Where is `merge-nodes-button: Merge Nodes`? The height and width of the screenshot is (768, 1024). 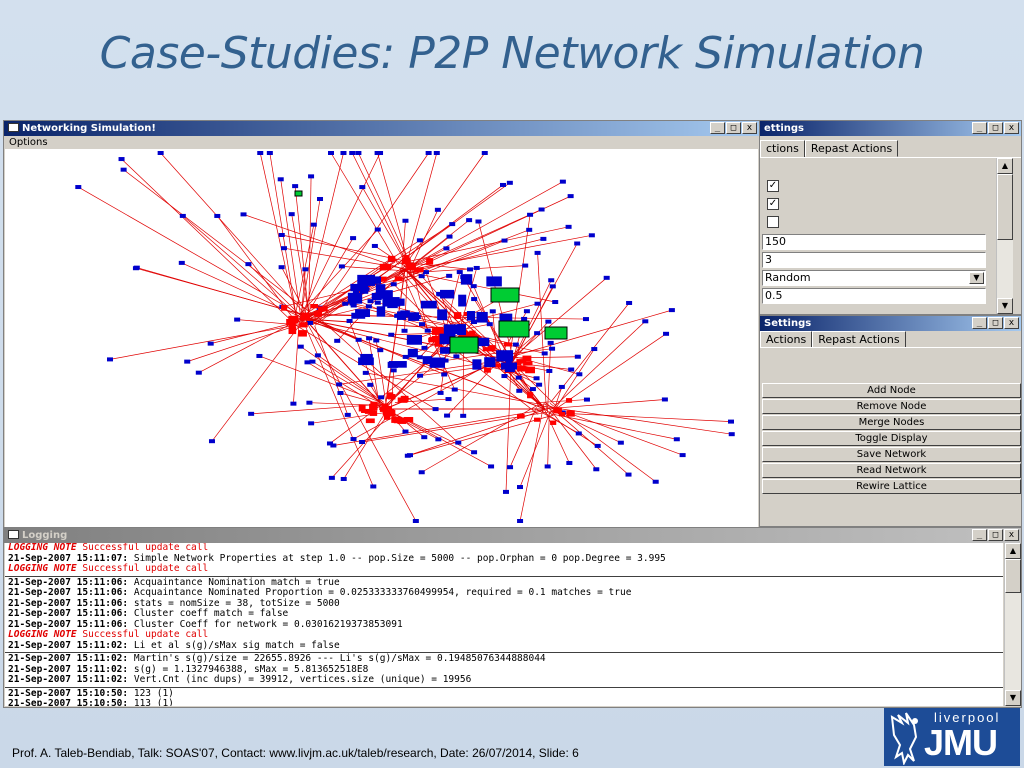 merge-nodes-button: Merge Nodes is located at coordinates (891, 422).